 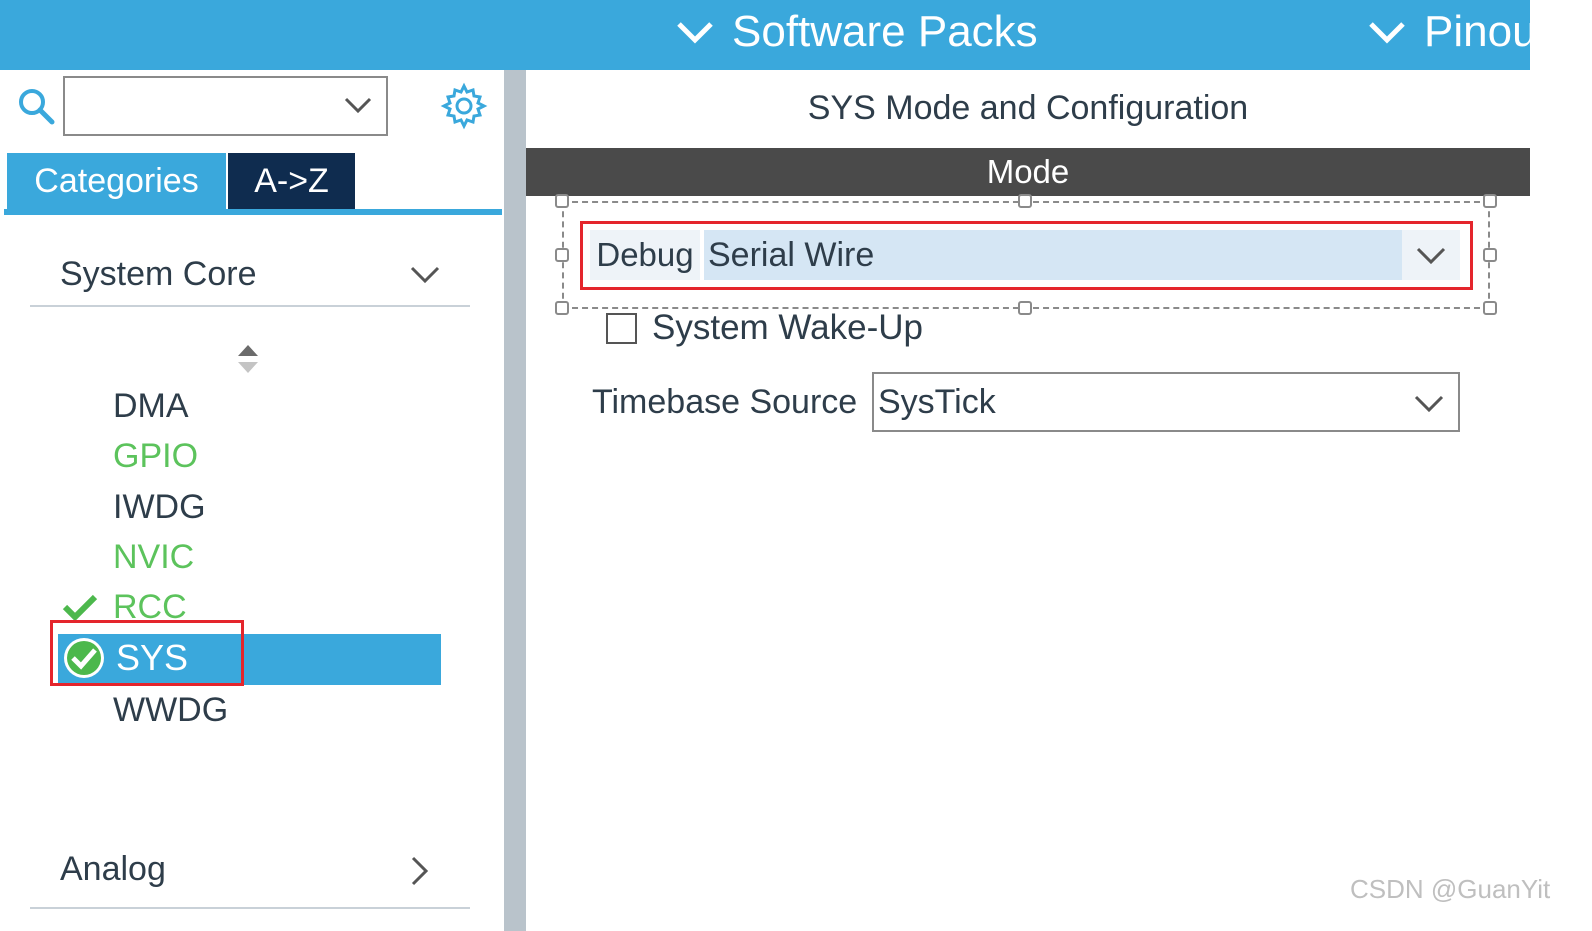 I want to click on panel-splitter, so click(x=515, y=500).